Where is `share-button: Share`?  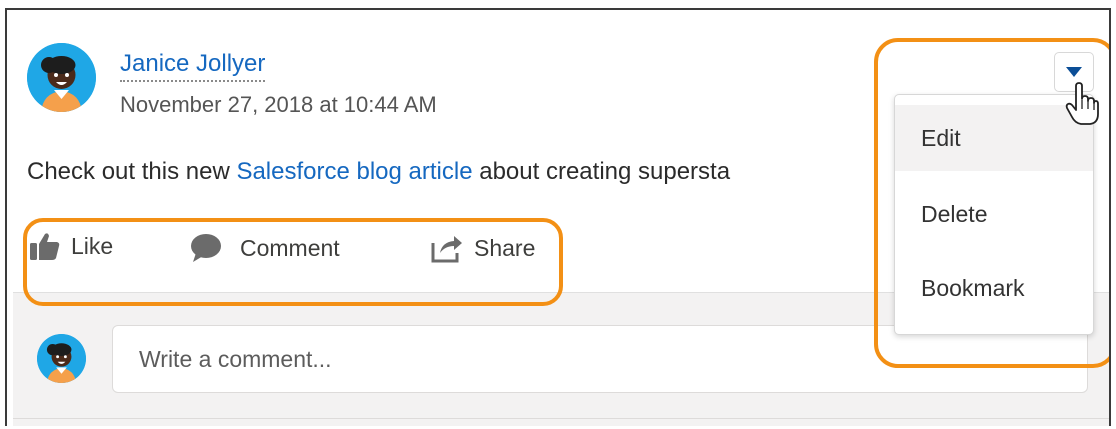 share-button: Share is located at coordinates (482, 248).